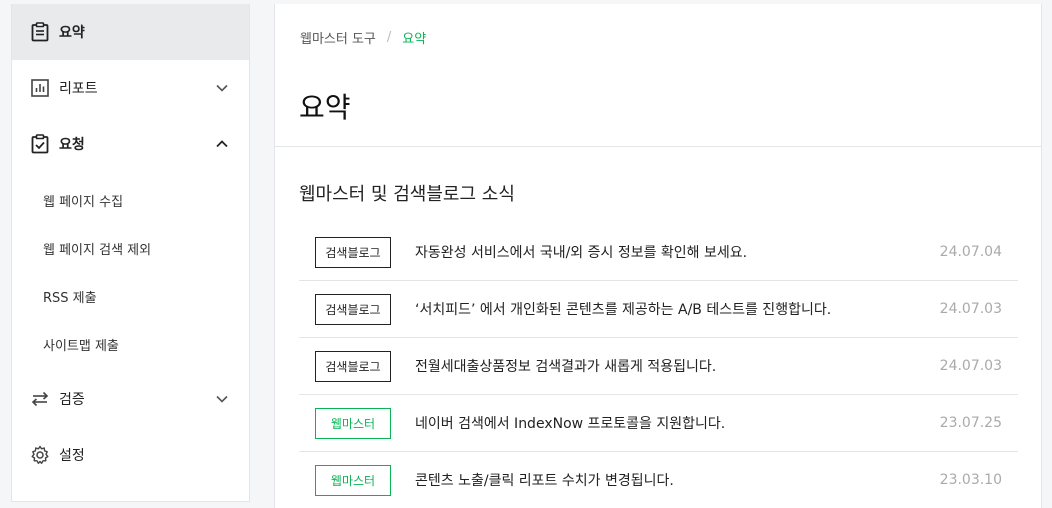 The image size is (1052, 508). What do you see at coordinates (130, 32) in the screenshot?
I see `sidebar-item-summary: 요약` at bounding box center [130, 32].